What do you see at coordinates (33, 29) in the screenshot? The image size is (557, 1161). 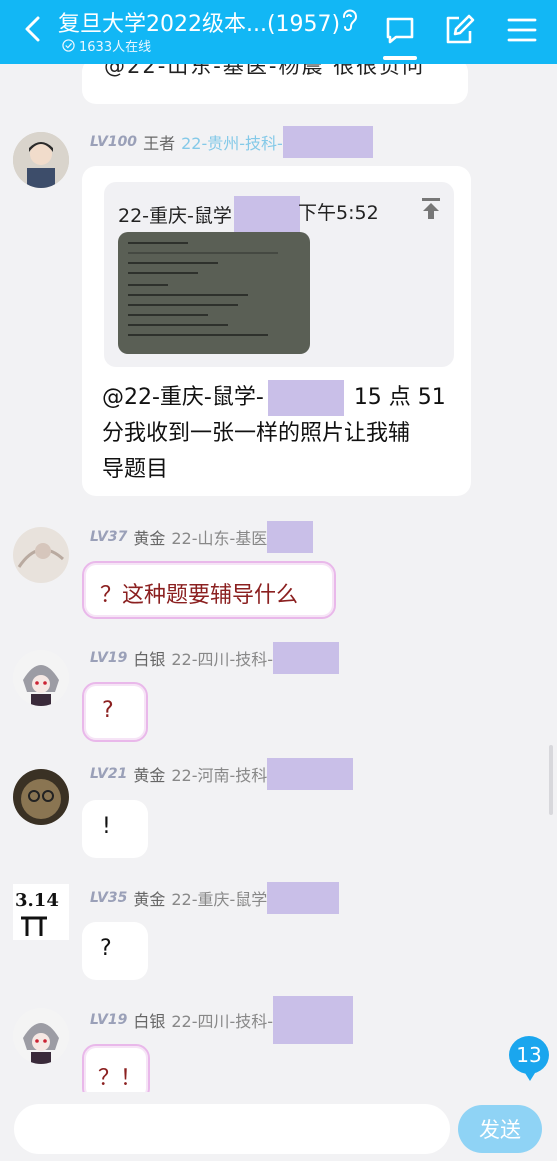 I see `back-arrow-icon` at bounding box center [33, 29].